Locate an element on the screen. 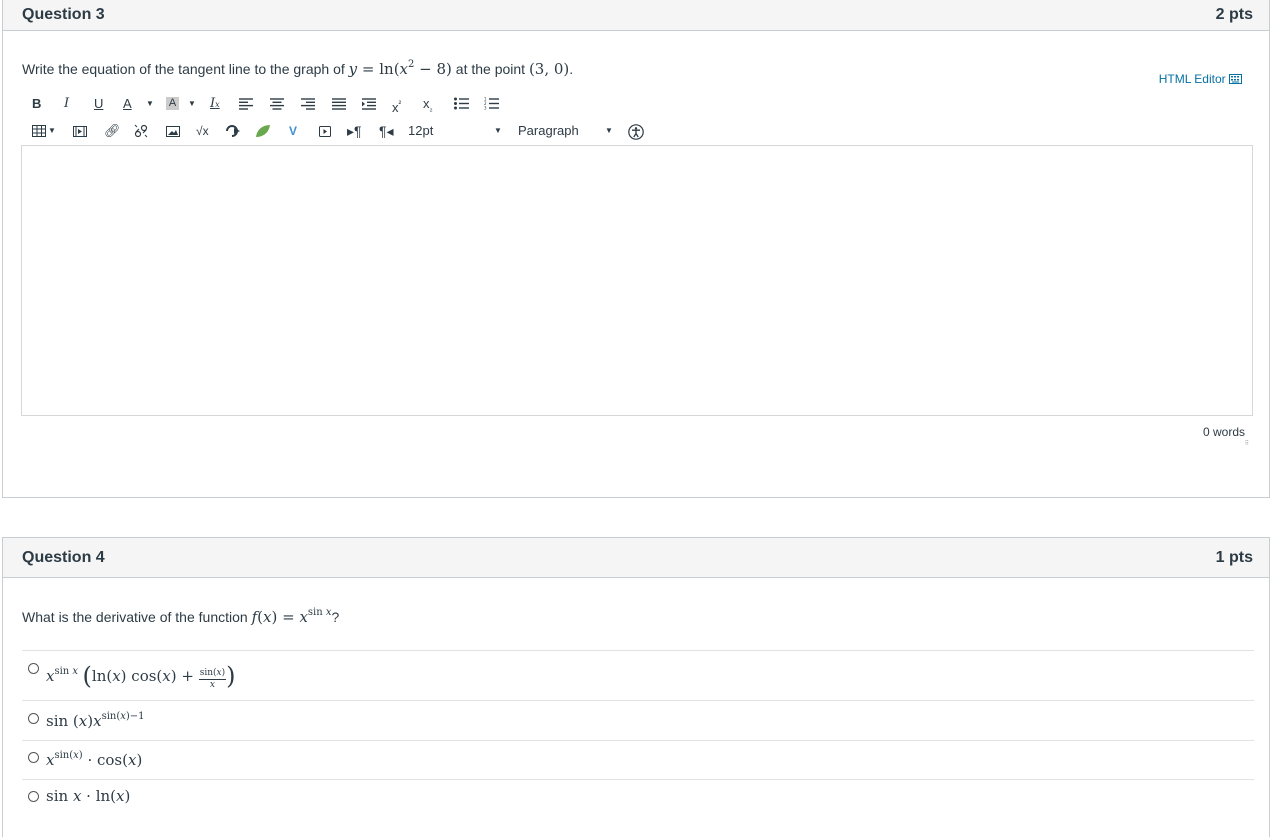  answer-option-2-label: sin (x)xsin(x)−1 is located at coordinates (95, 720).